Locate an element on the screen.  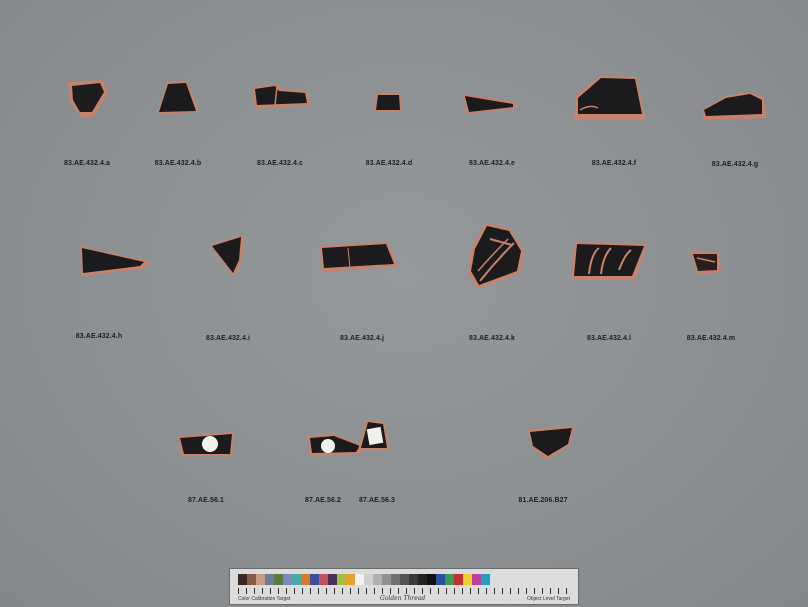
fragment-e is located at coordinates (490, 104).